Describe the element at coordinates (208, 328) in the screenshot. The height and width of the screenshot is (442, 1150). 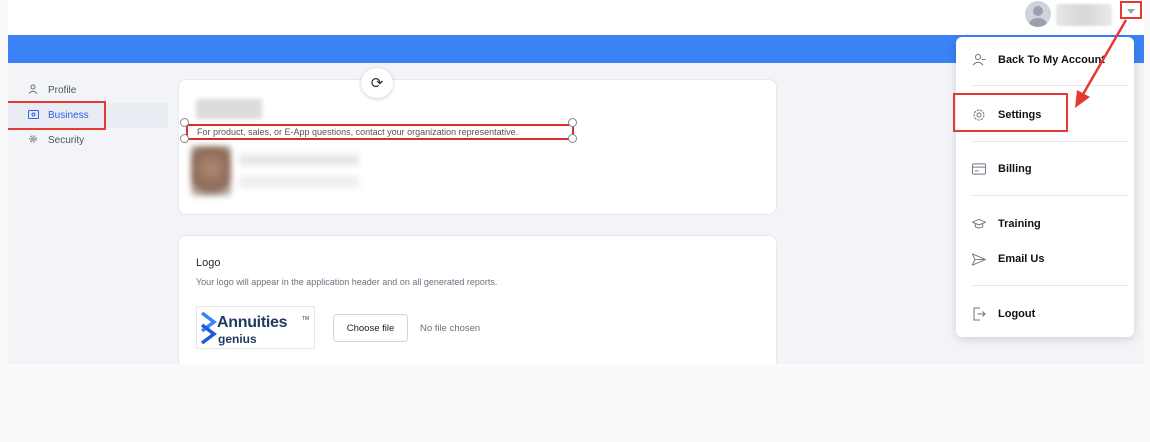
I see `annuities-genius-logo-mark` at that location.